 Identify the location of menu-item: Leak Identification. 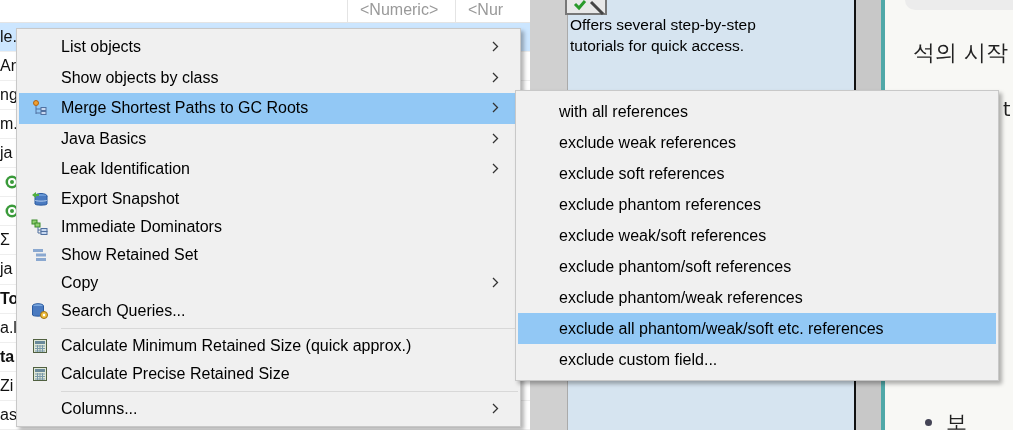
(268, 169).